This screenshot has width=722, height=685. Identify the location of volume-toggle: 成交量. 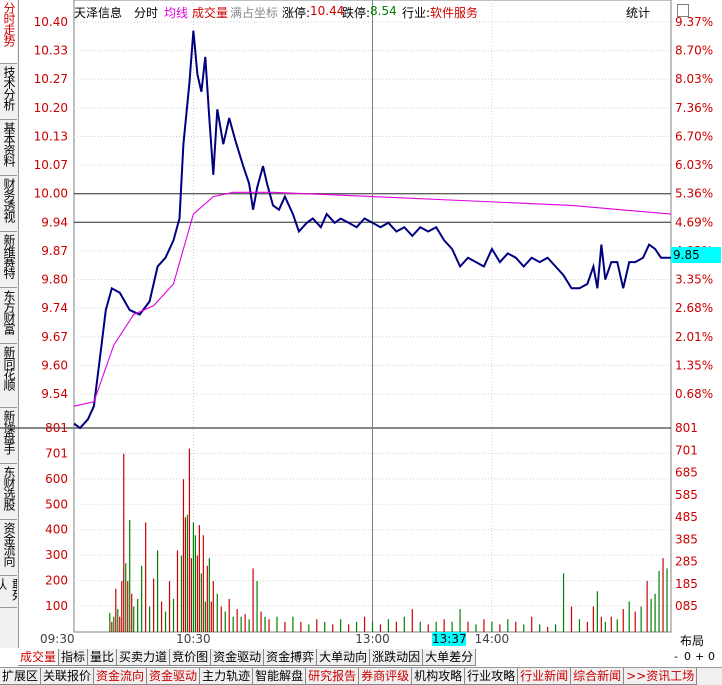
(210, 12).